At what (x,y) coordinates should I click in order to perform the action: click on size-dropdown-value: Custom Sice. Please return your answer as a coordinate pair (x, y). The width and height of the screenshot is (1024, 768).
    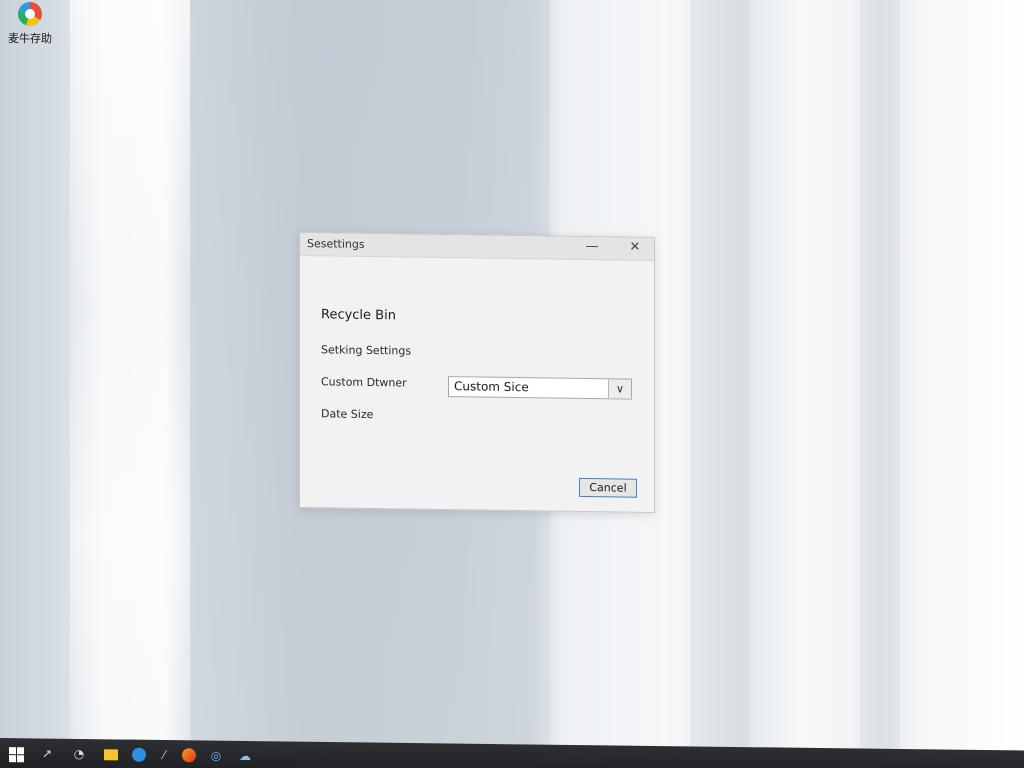
    Looking at the image, I should click on (491, 387).